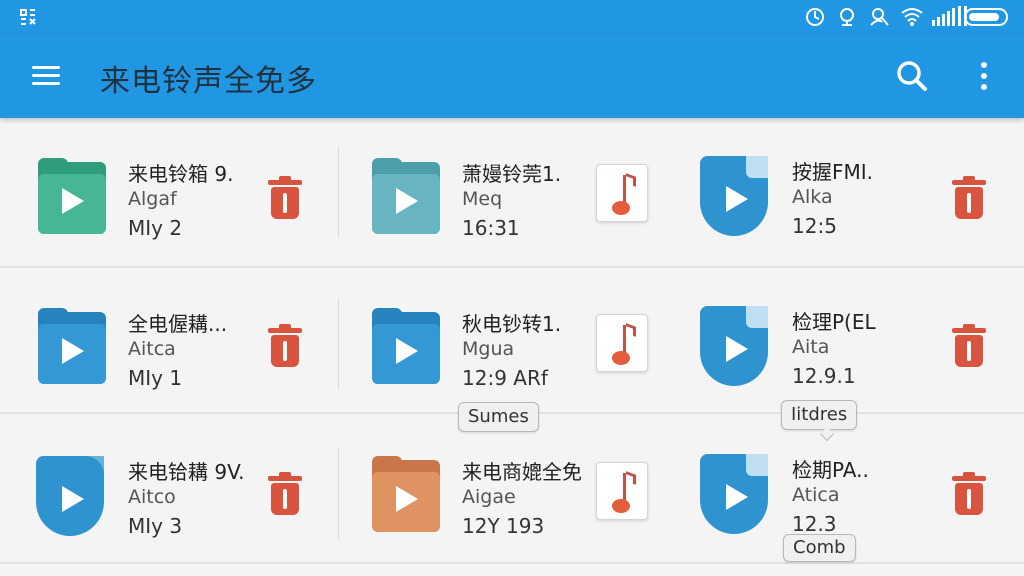 The width and height of the screenshot is (1024, 576). What do you see at coordinates (482, 199) in the screenshot?
I see `file-artist: Meq` at bounding box center [482, 199].